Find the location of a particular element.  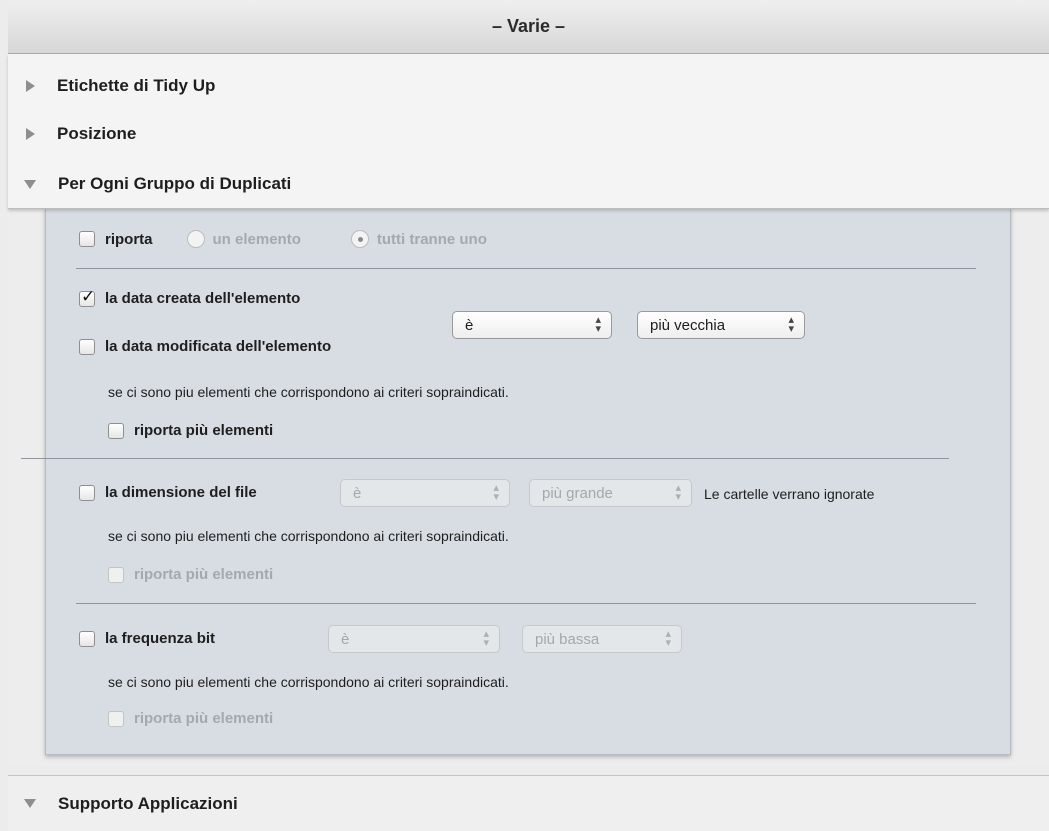

section-label: Supporto Applicazioni is located at coordinates (148, 803).